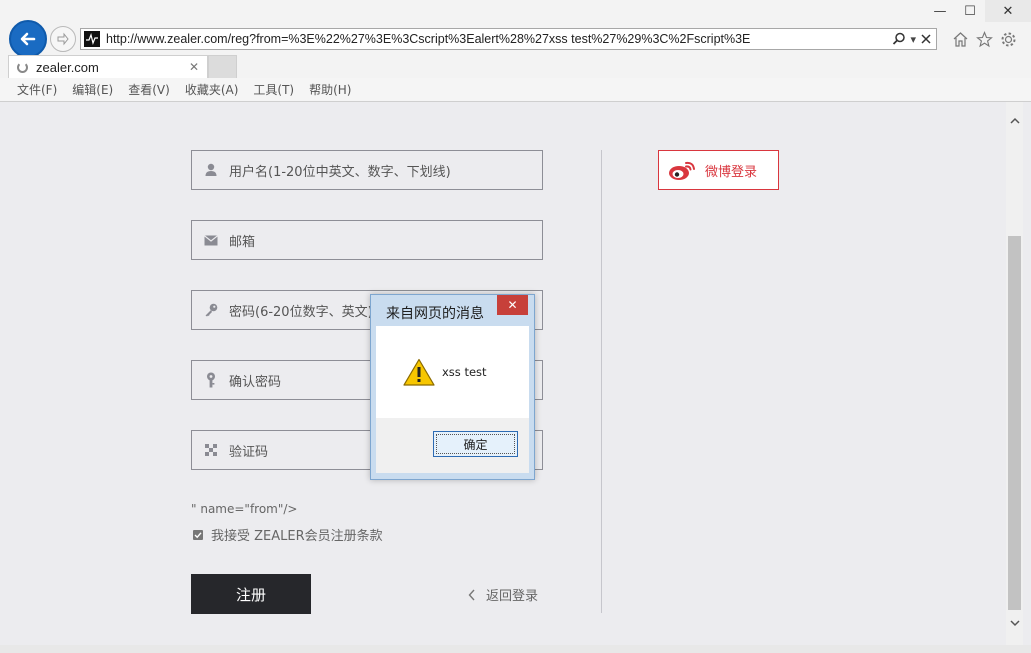  I want to click on menu-tools: 工具(T), so click(273, 89).